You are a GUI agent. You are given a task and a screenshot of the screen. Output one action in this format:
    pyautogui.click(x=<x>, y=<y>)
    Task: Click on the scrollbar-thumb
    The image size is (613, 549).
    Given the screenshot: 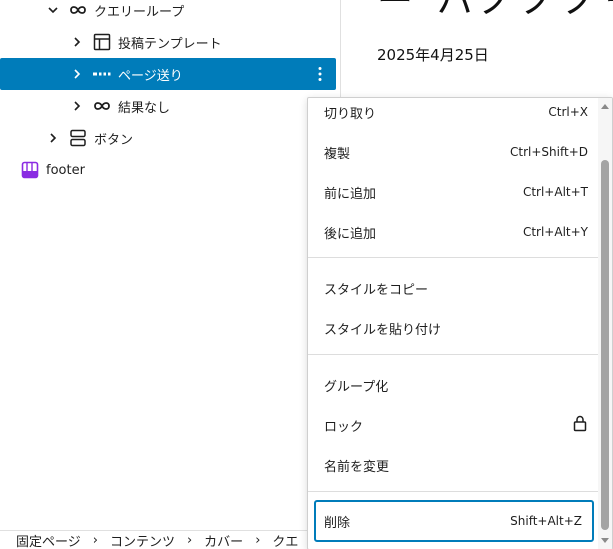 What is the action you would take?
    pyautogui.click(x=605, y=345)
    